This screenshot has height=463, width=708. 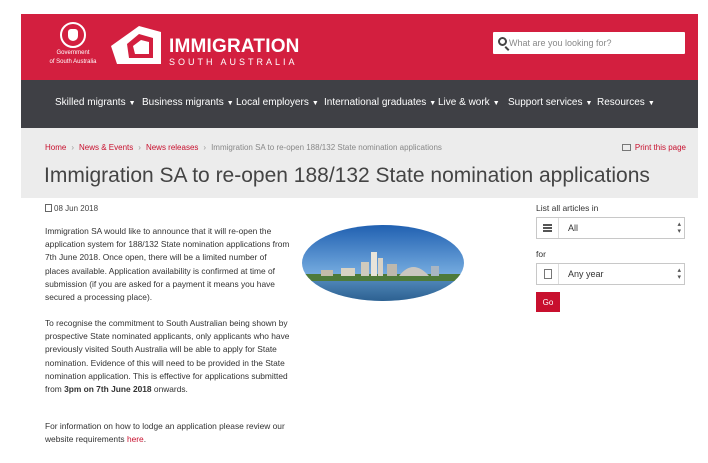 I want to click on print-label: Print this page, so click(x=660, y=147).